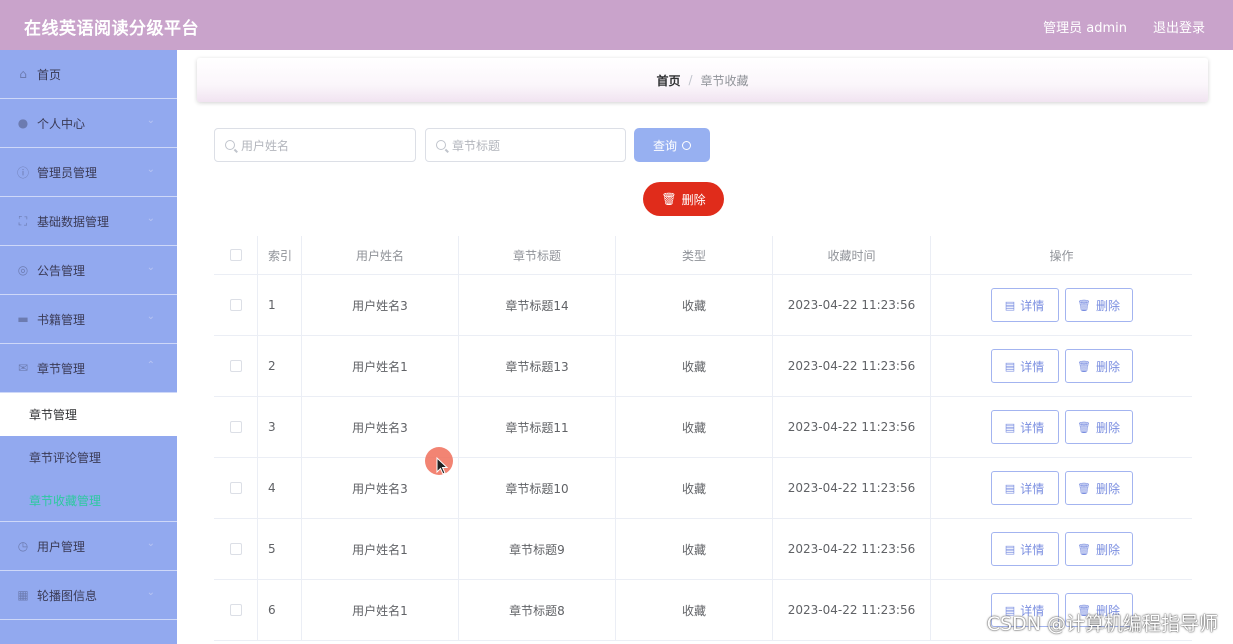 The height and width of the screenshot is (644, 1233). I want to click on fullscreen-icon: ⛶, so click(23, 220).